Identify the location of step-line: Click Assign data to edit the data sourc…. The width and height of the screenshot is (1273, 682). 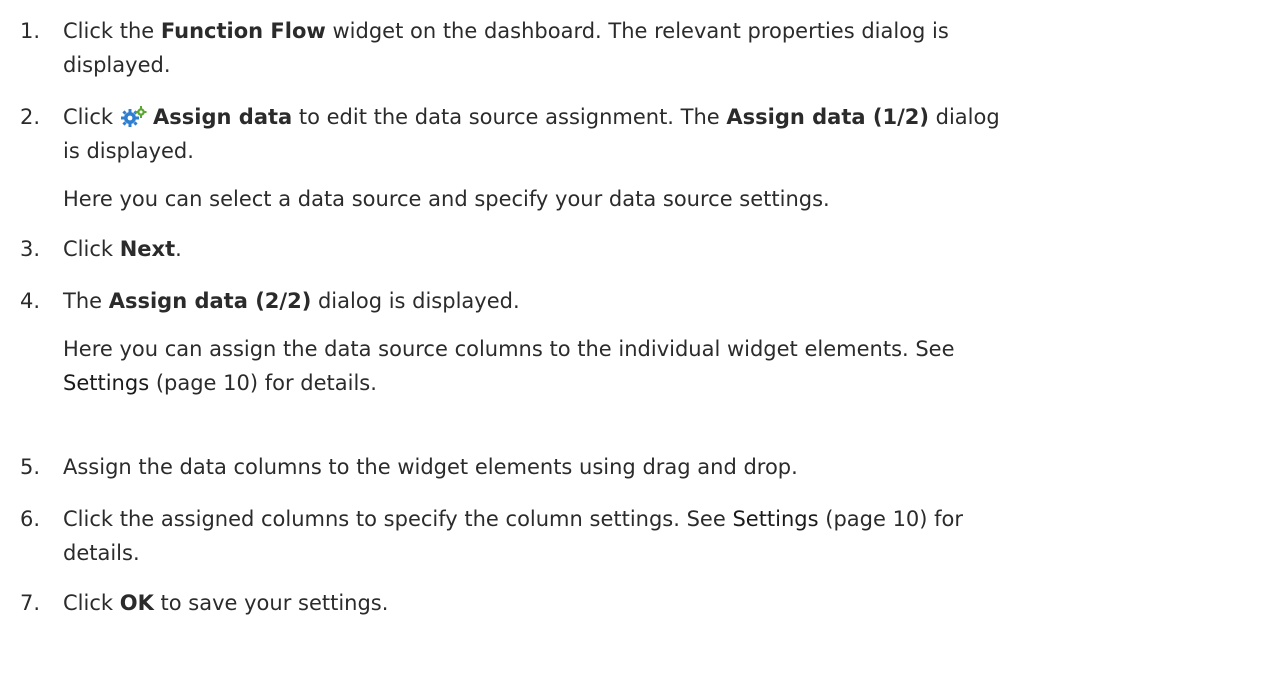
(660, 117).